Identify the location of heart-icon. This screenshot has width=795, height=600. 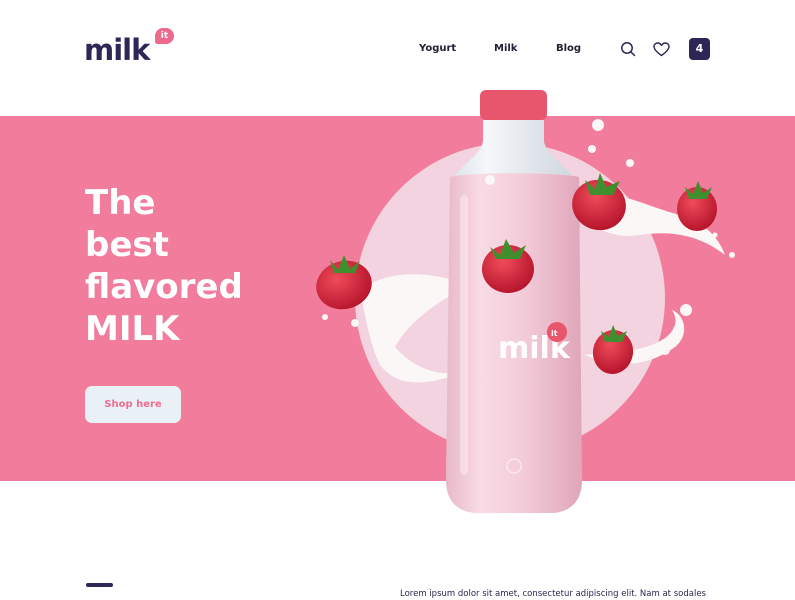
(661, 48).